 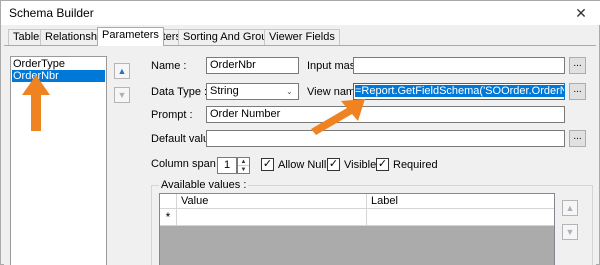 I want to click on data-type-value: String, so click(x=224, y=91).